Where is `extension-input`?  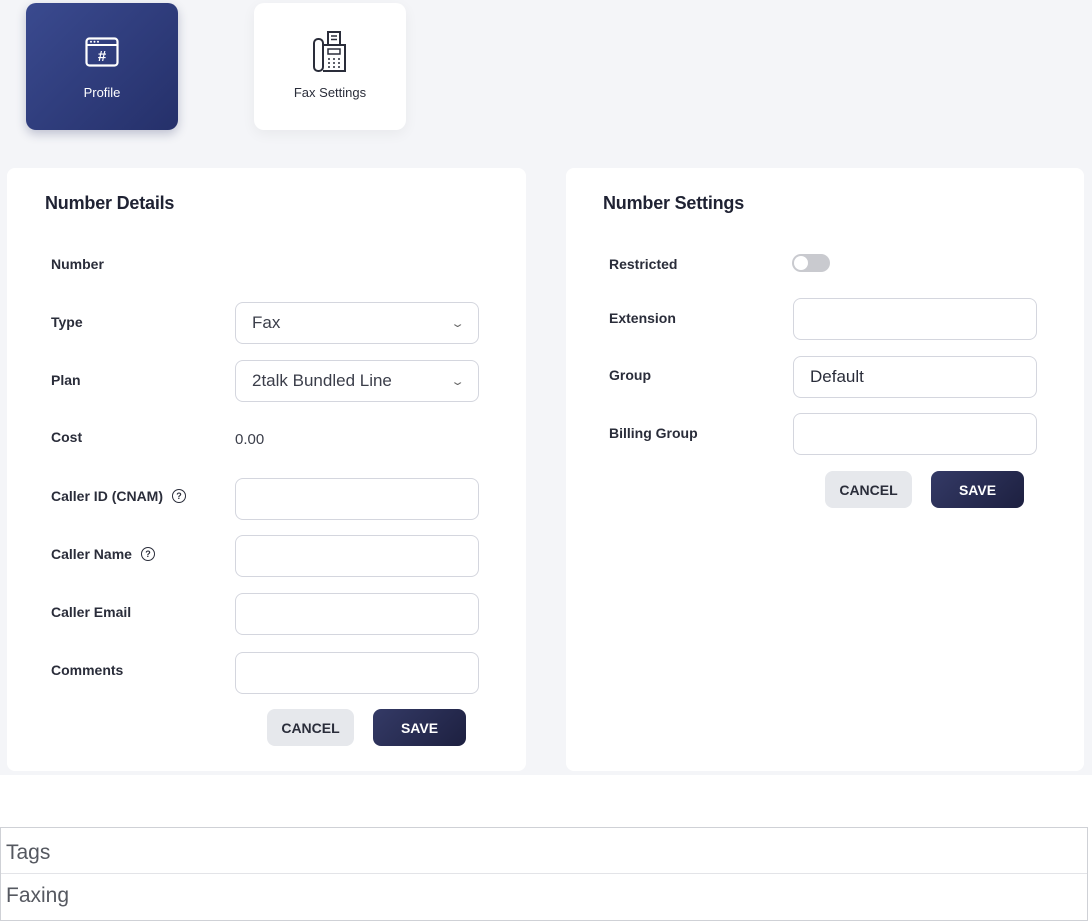 extension-input is located at coordinates (915, 319).